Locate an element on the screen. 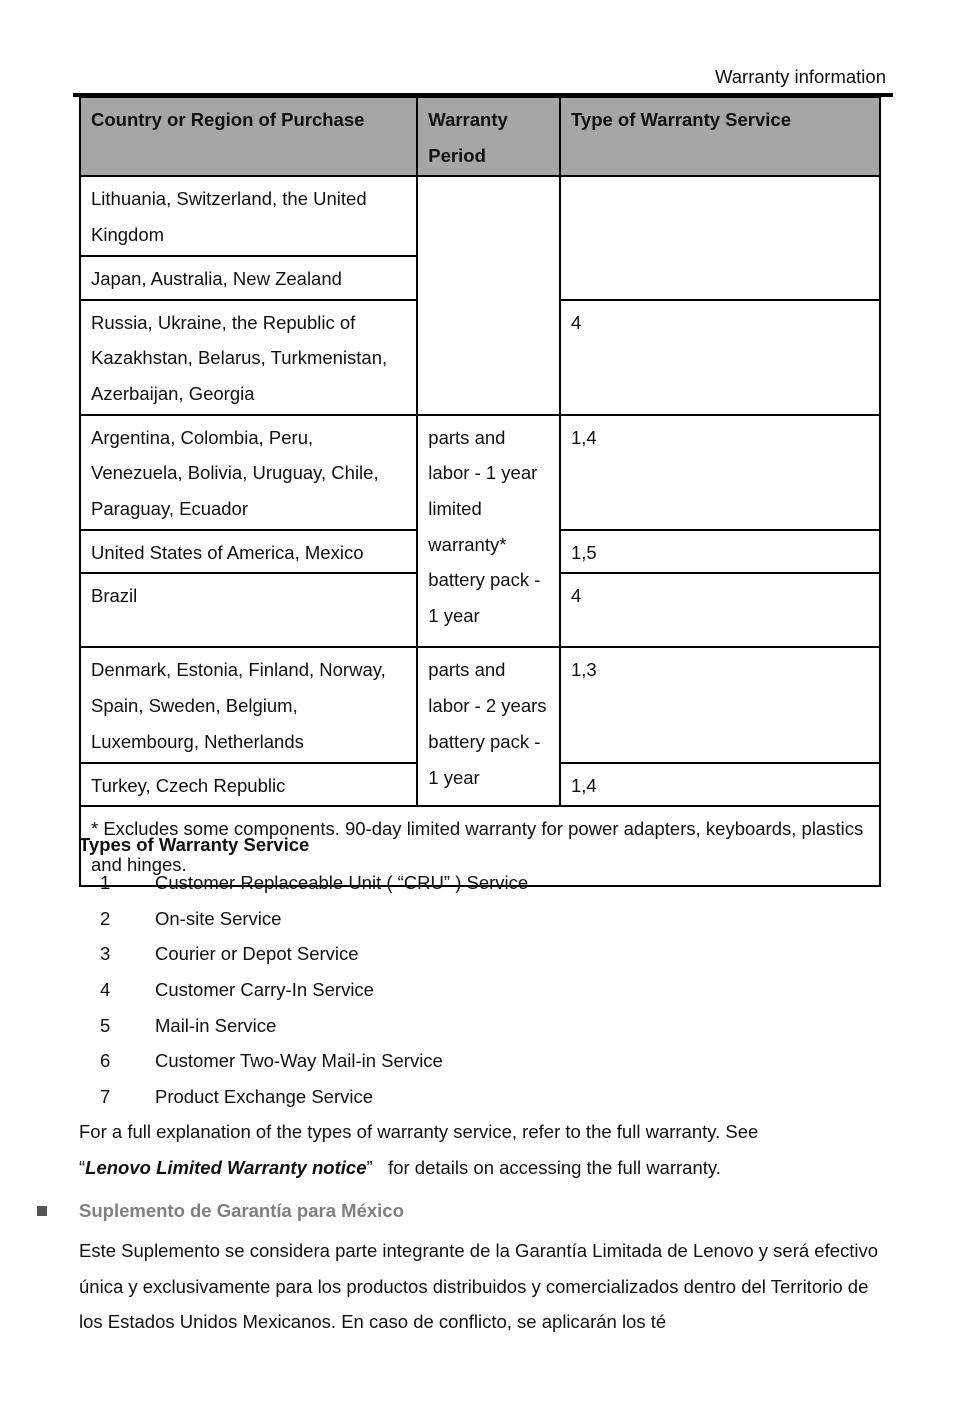  country-cell: Brazil is located at coordinates (248, 610).